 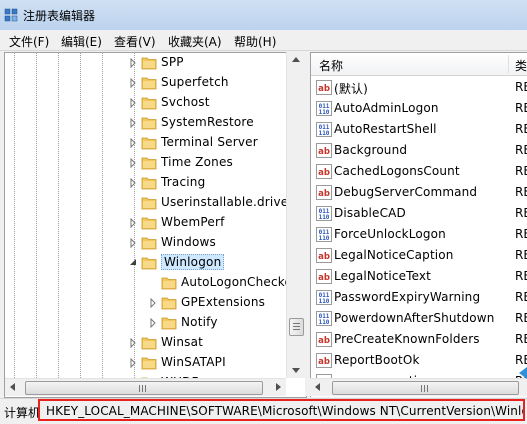 What do you see at coordinates (371, 150) in the screenshot?
I see `value-name: Background` at bounding box center [371, 150].